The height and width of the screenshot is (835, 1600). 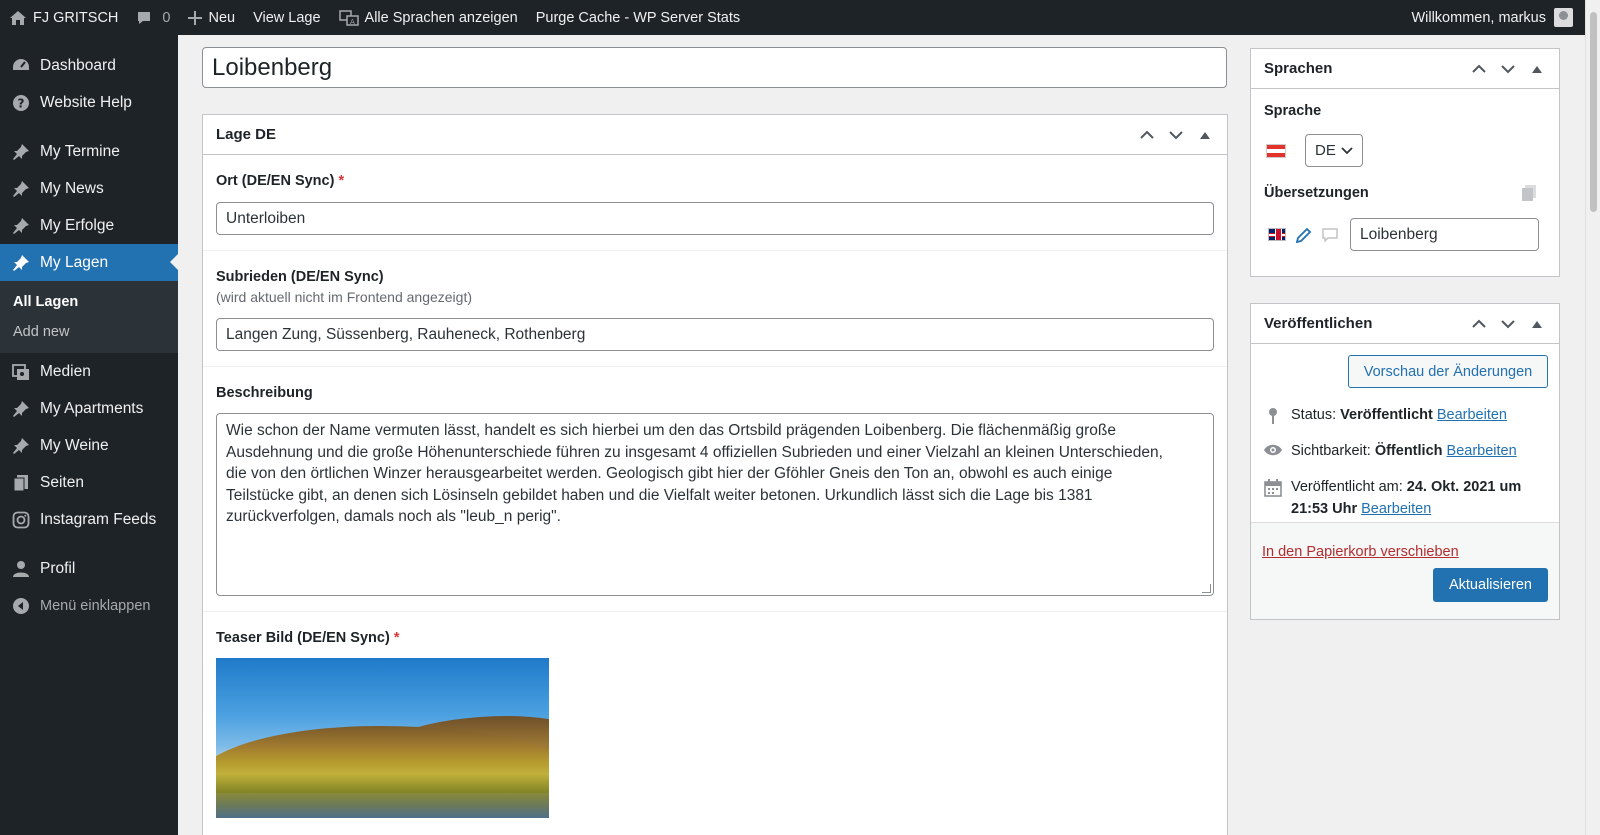 I want to click on published-prefix: Veröffentlicht am:, so click(x=1349, y=487).